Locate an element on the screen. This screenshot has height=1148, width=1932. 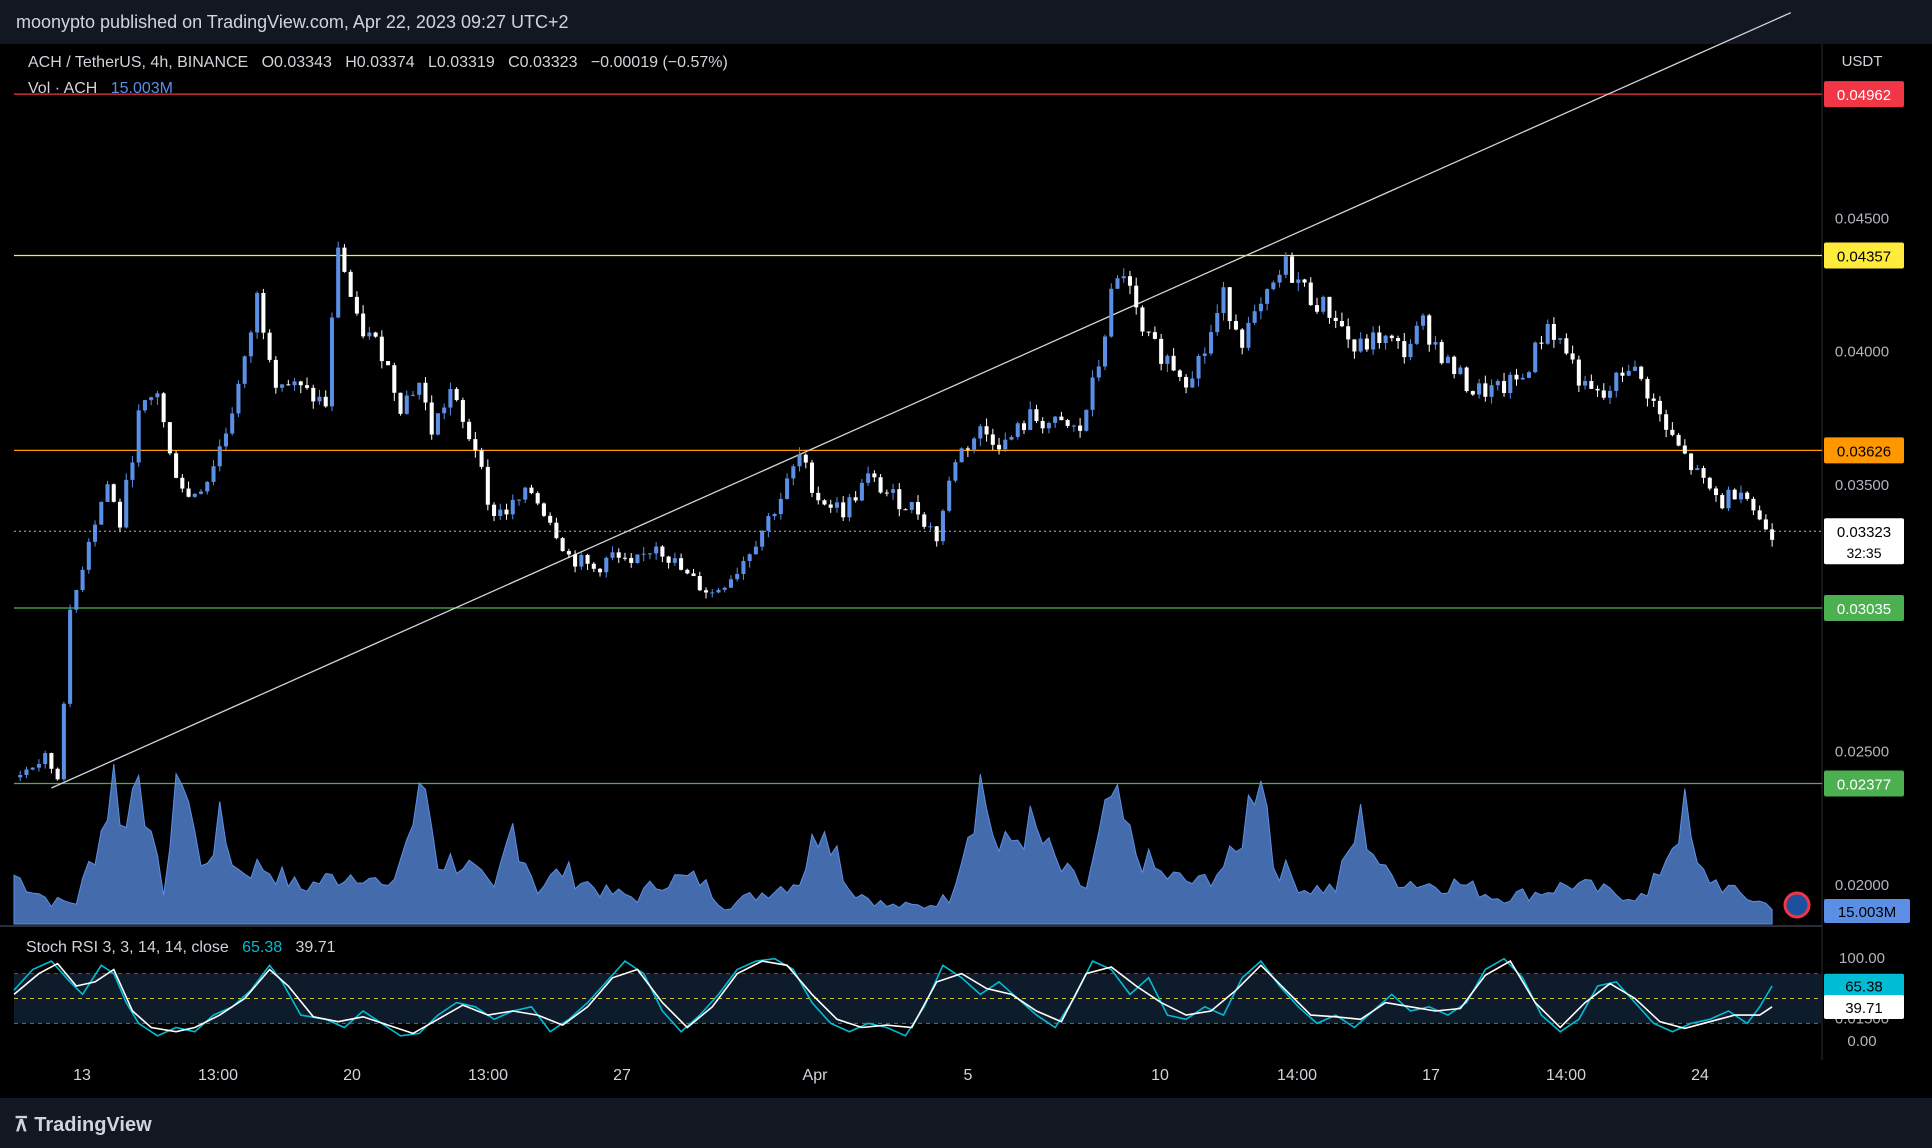
level-tag-4: 0.02377 is located at coordinates (1864, 783).